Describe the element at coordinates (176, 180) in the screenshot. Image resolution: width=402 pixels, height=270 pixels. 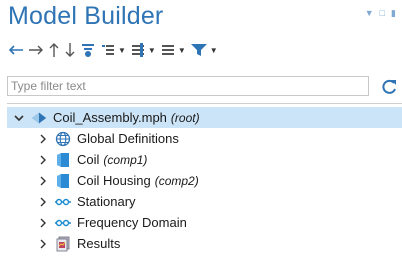
I see `tree-node-tag: (comp2)` at that location.